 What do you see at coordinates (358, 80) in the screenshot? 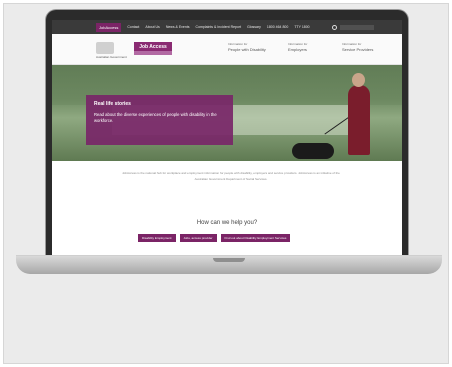
I see `hero-person-head` at bounding box center [358, 80].